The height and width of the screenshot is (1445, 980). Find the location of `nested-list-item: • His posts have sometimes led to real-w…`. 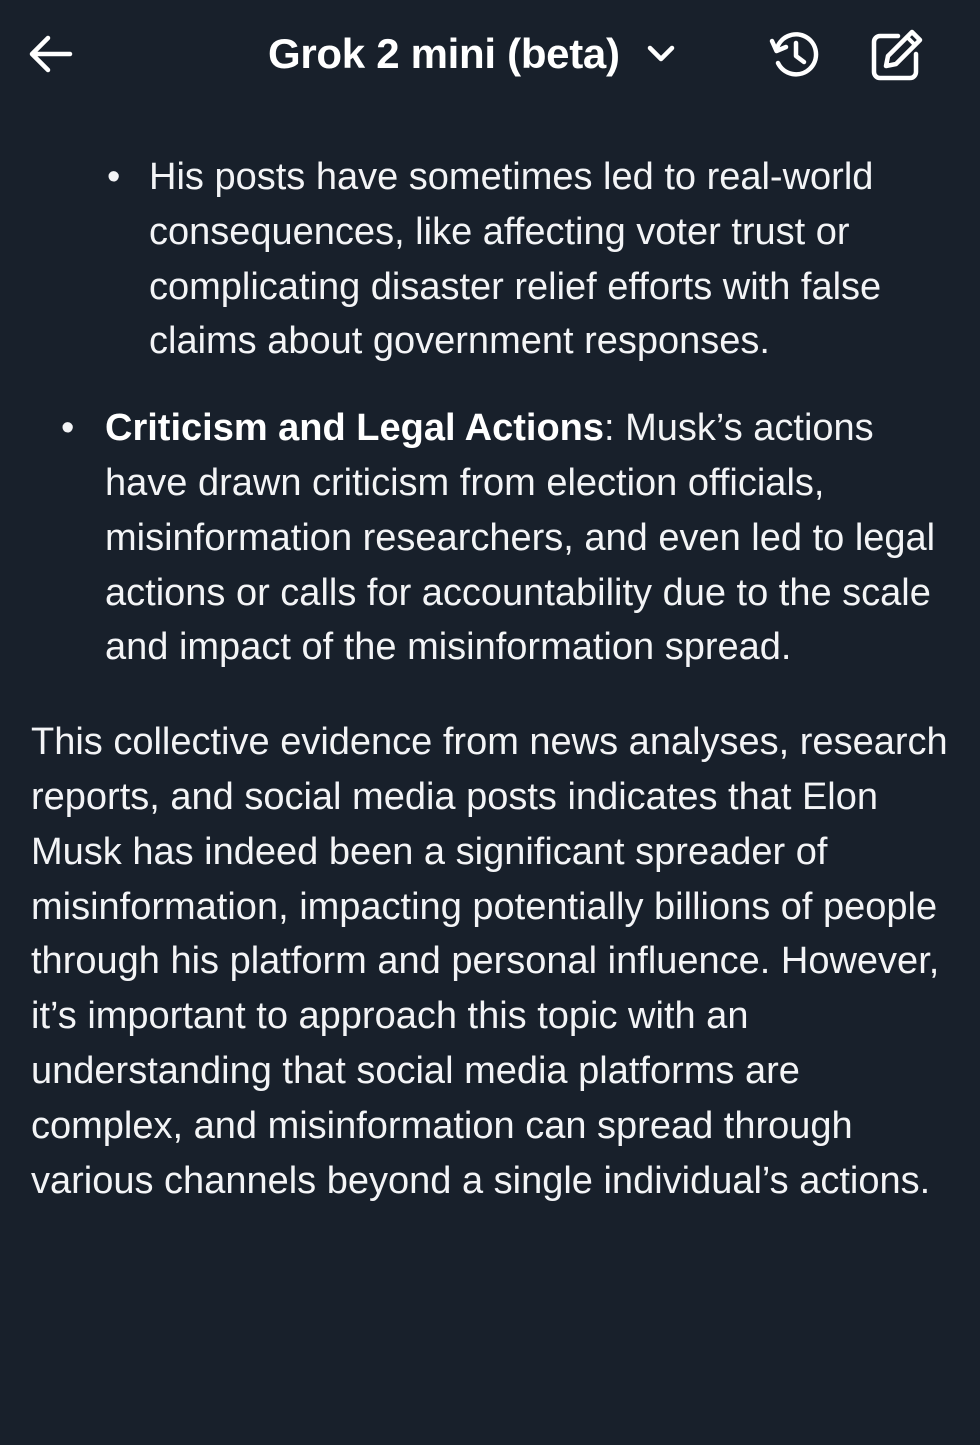

nested-list-item: • His posts have sometimes led to real-w… is located at coordinates (534, 259).